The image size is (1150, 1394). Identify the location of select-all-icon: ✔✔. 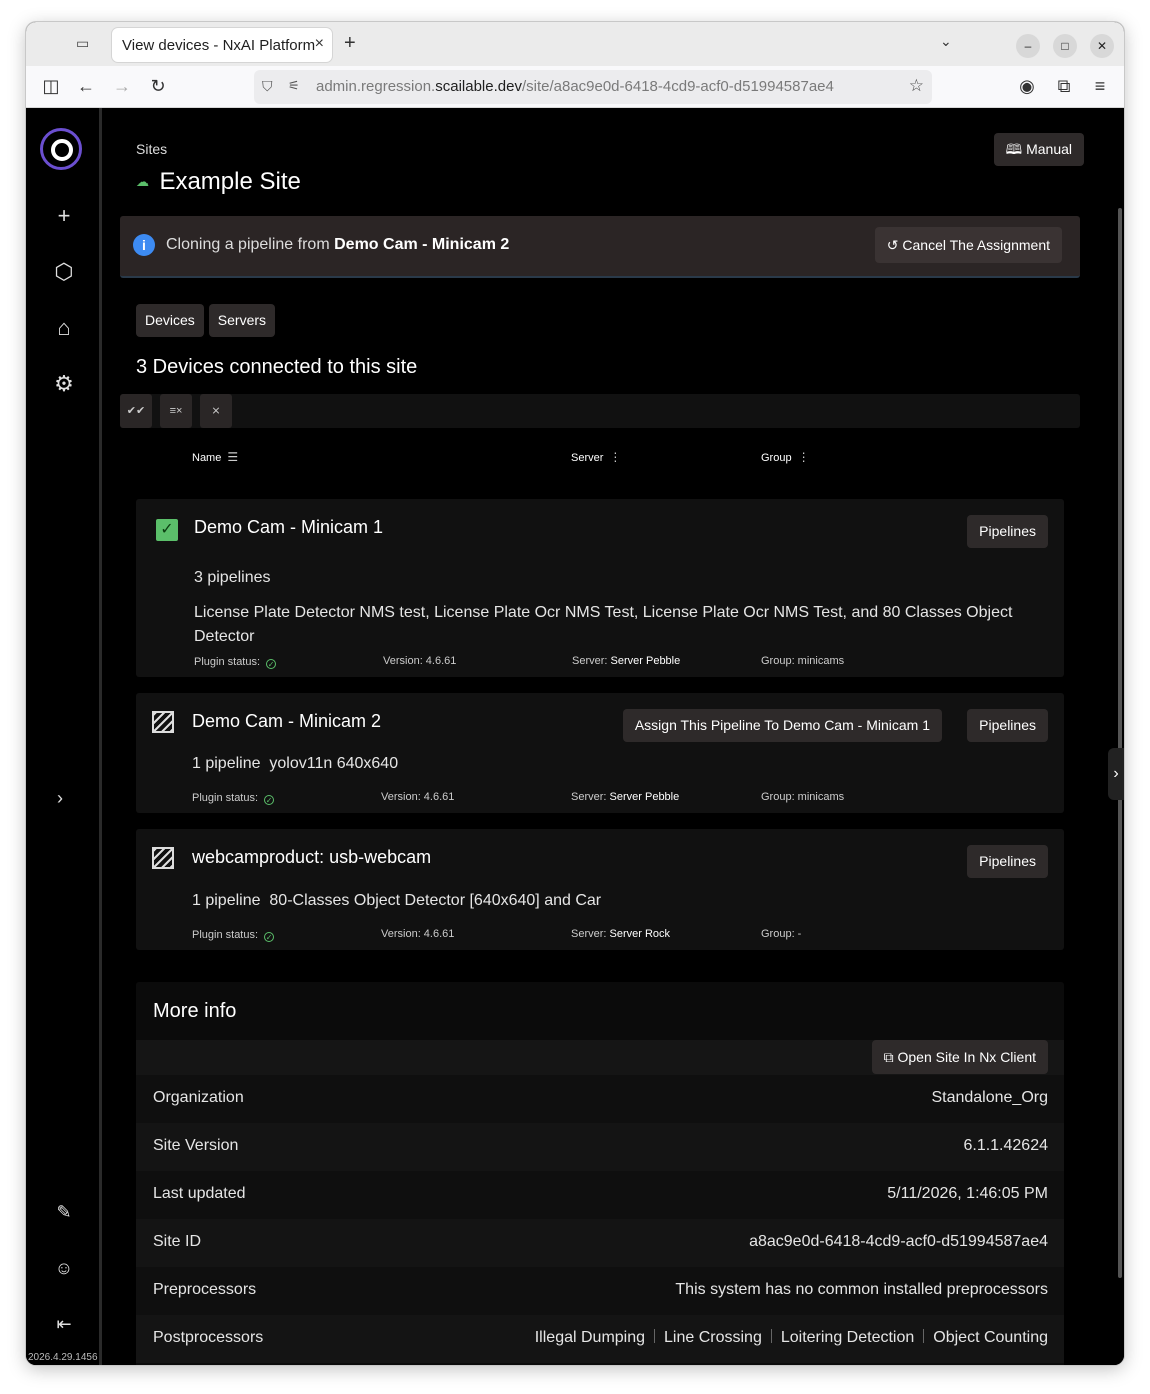
(136, 411).